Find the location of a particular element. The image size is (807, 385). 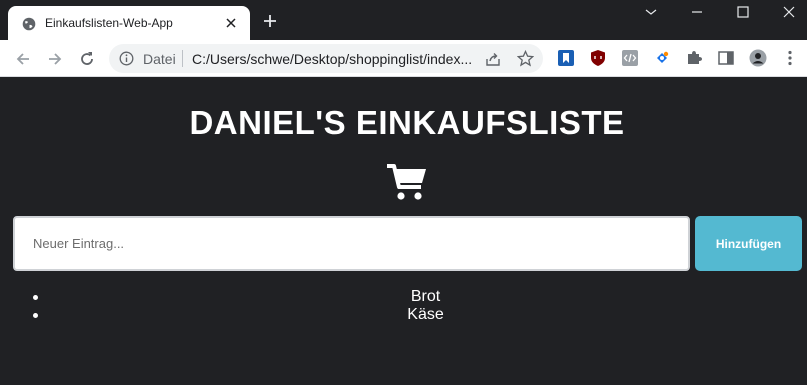

shopping-list: Brot Käse is located at coordinates (403, 306).